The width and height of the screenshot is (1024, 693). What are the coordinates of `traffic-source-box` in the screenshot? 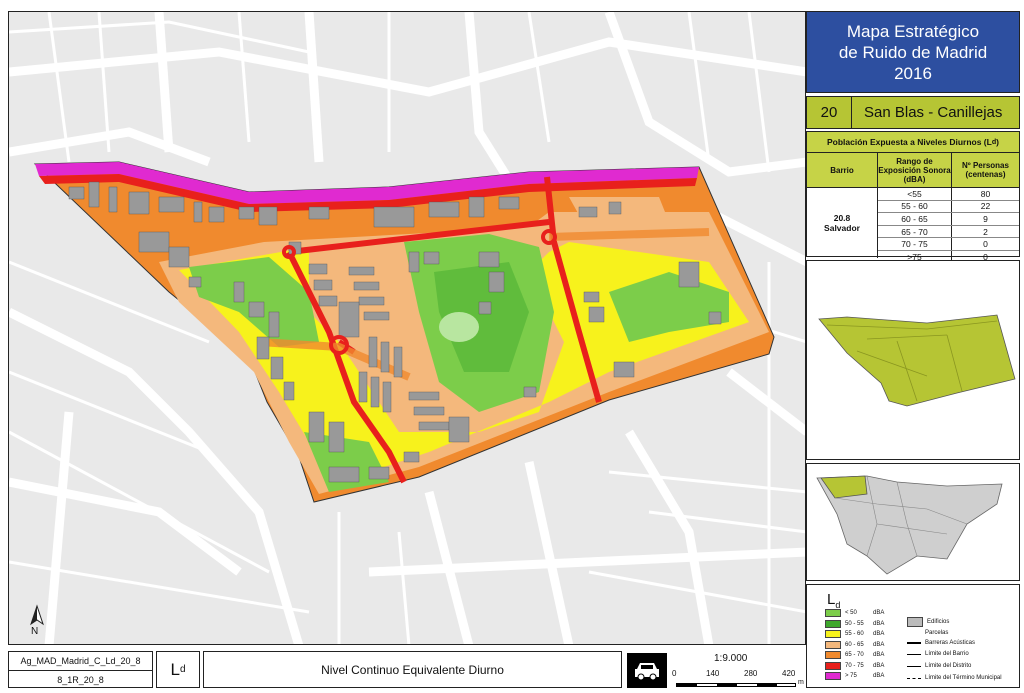 It's located at (647, 670).